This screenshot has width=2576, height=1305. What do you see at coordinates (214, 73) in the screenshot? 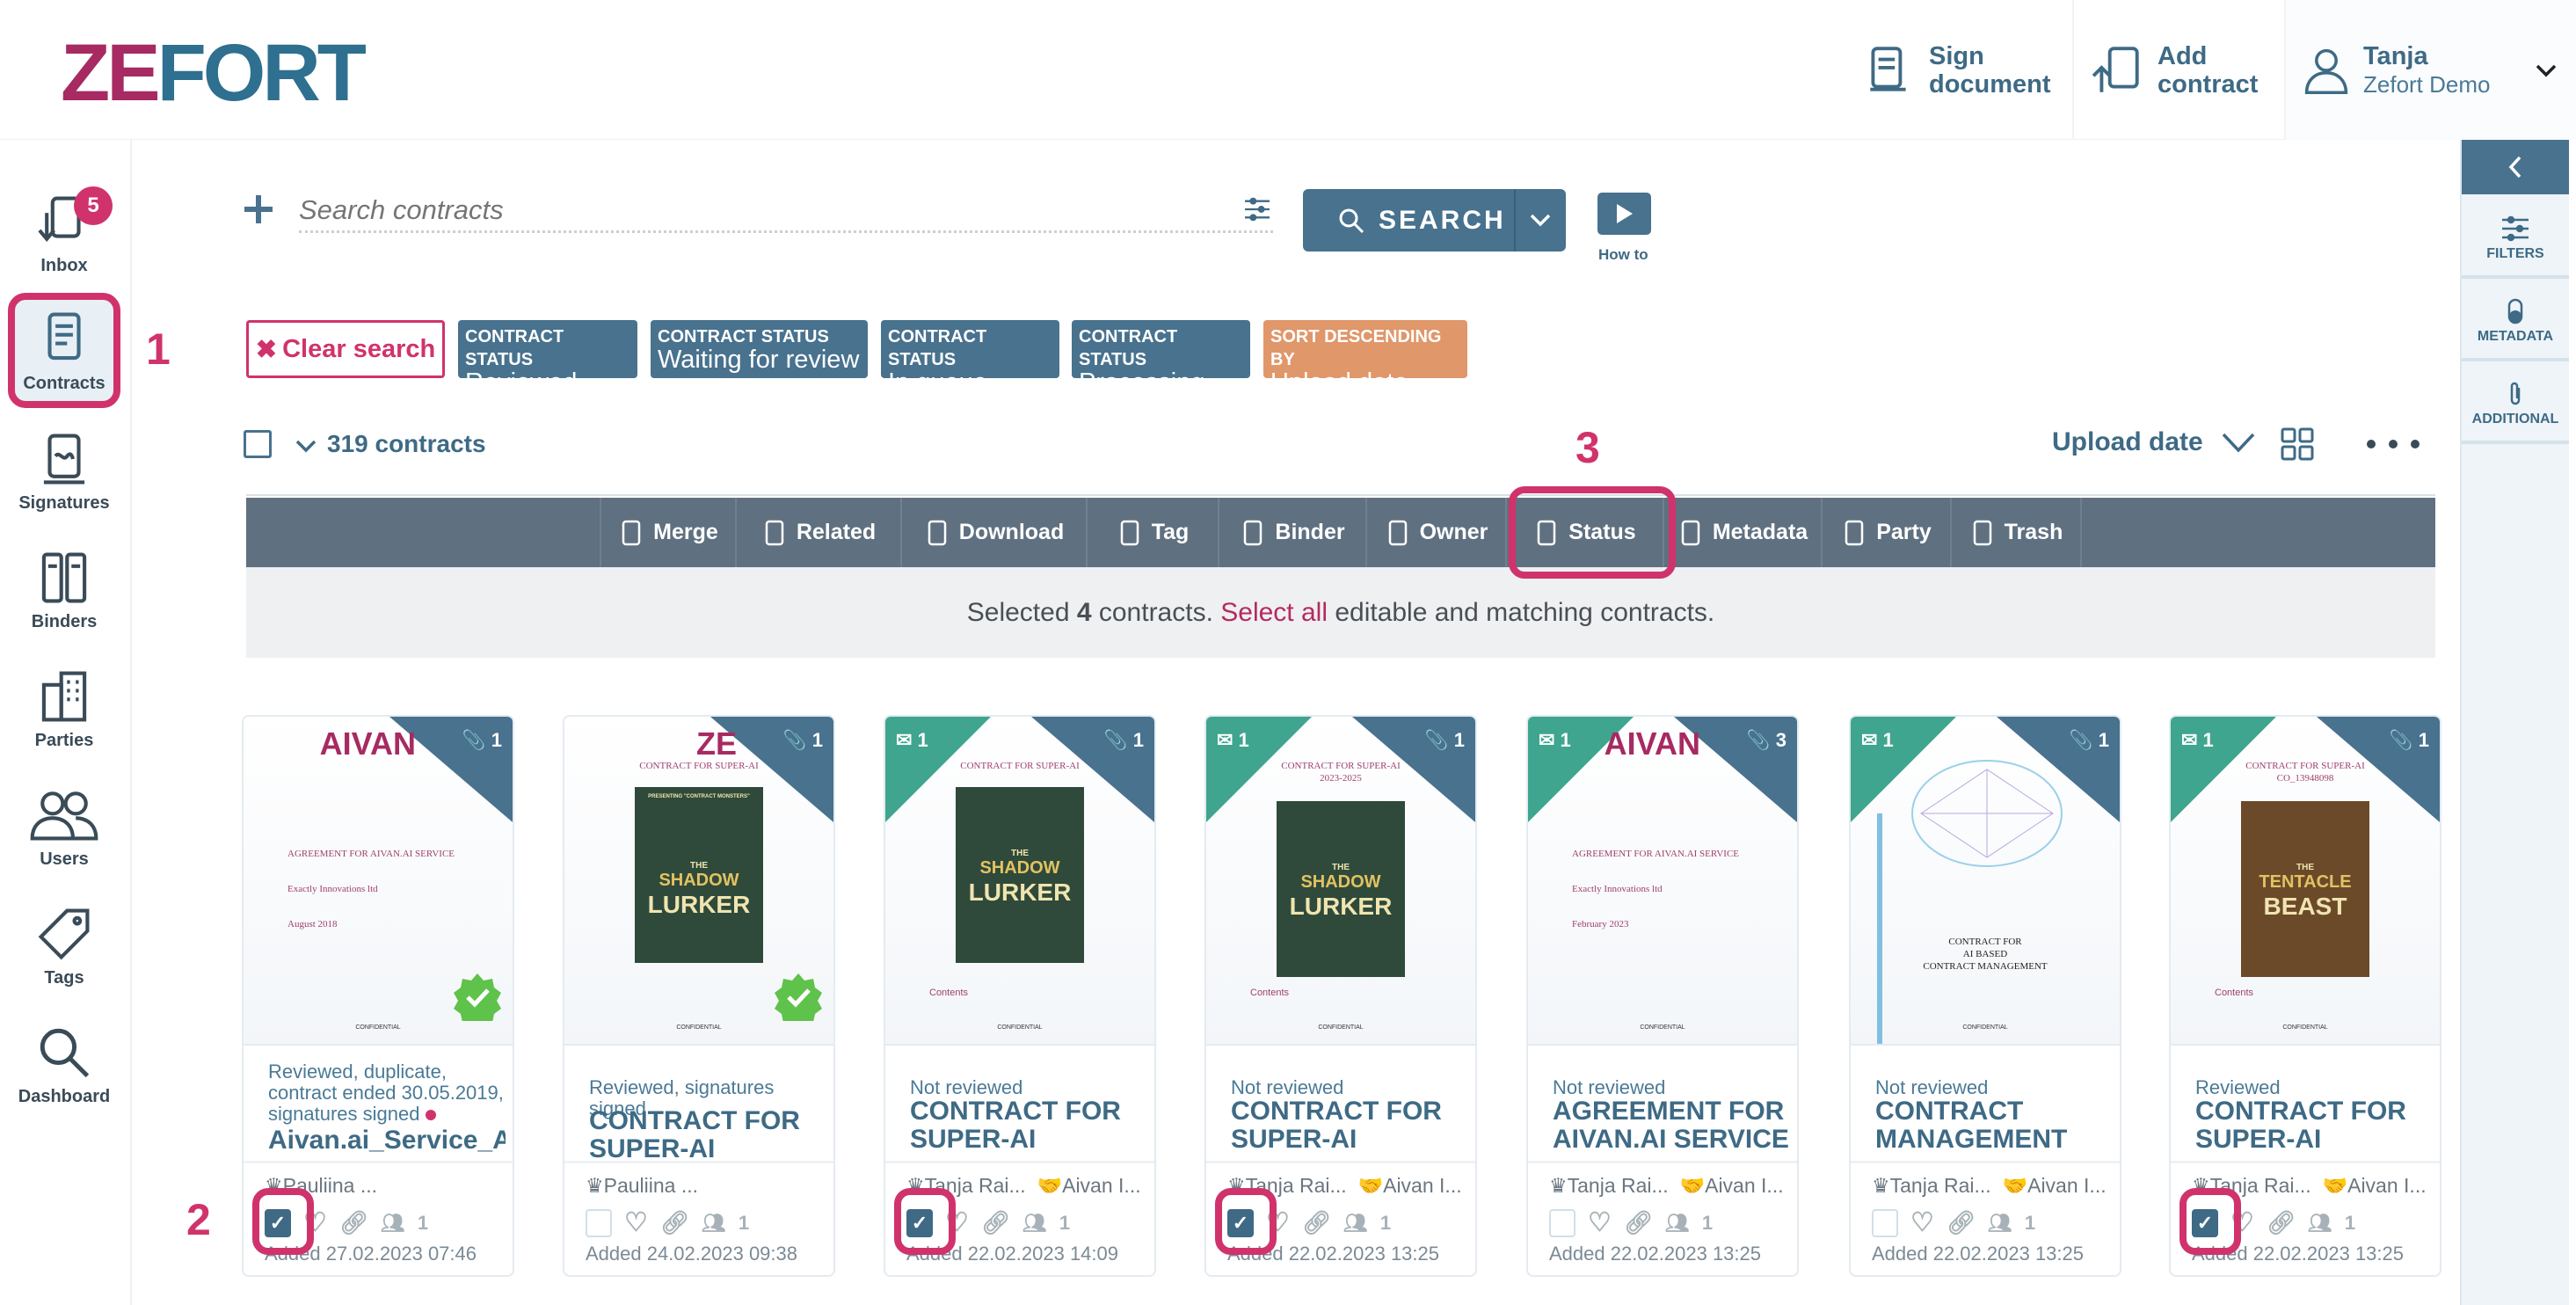
I see `zefort-logo: ZEFORT` at bounding box center [214, 73].